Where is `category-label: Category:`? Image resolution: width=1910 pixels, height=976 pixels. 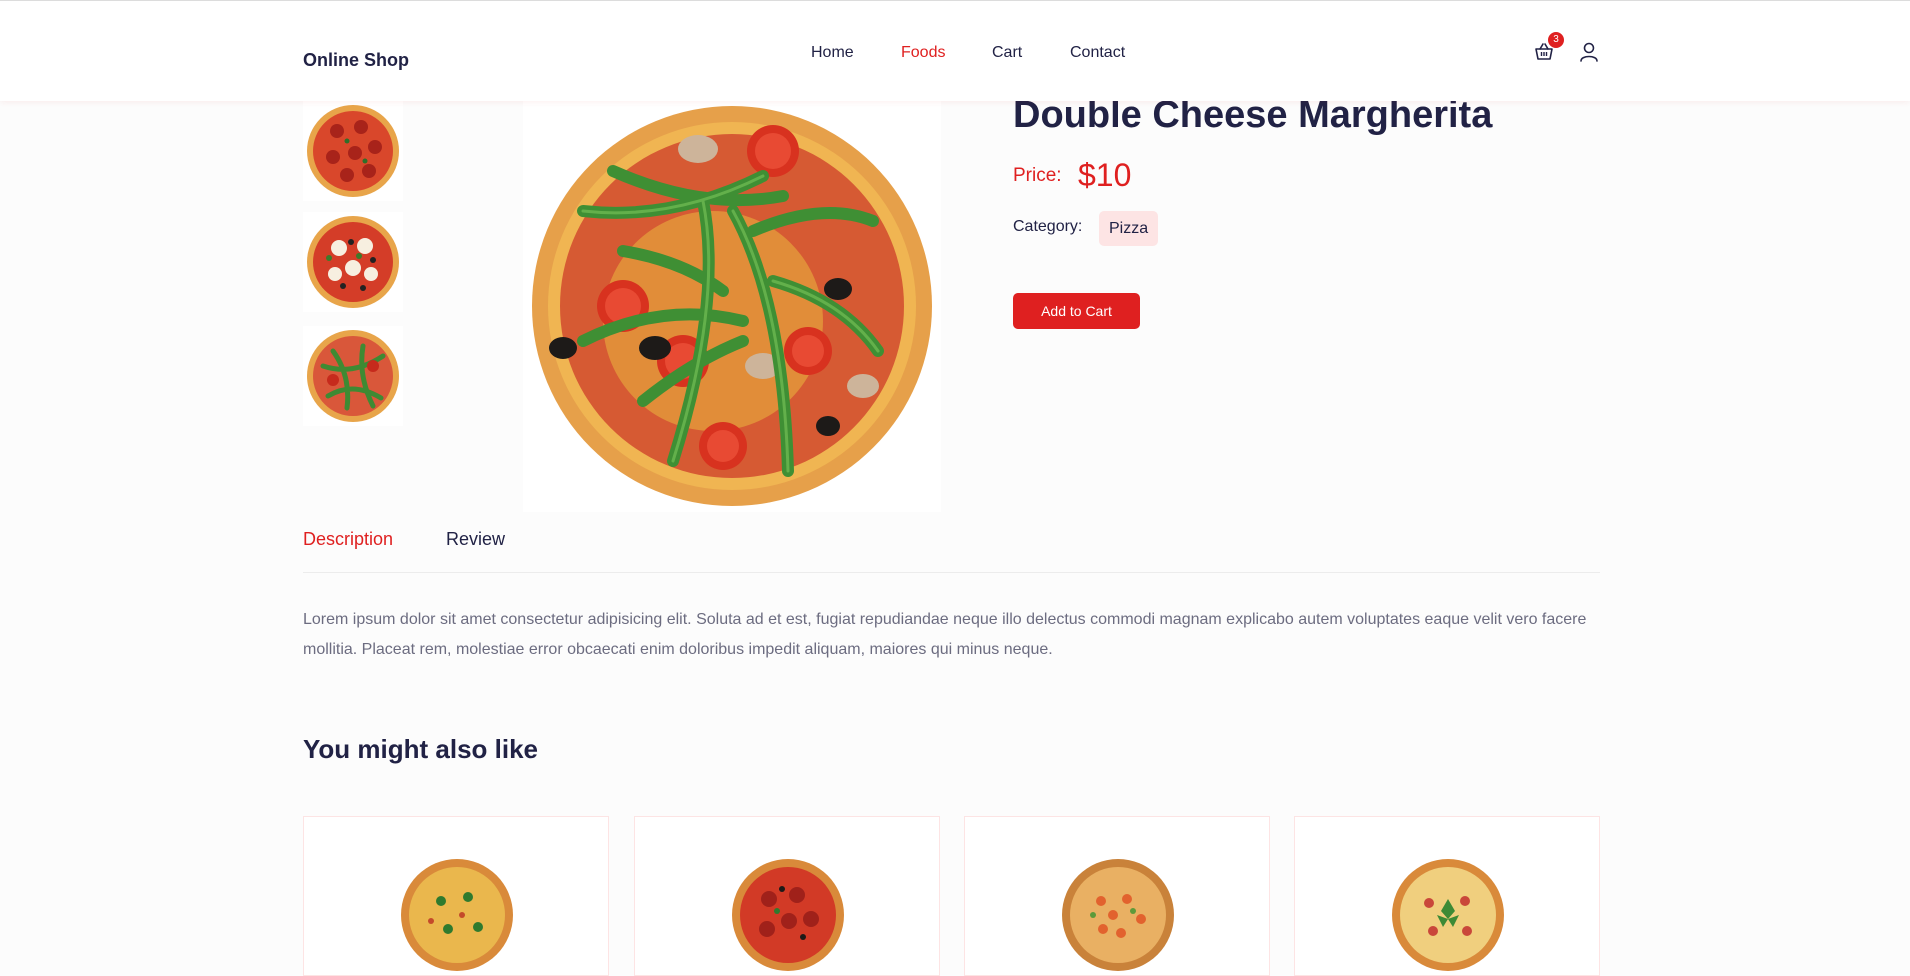 category-label: Category: is located at coordinates (1048, 226).